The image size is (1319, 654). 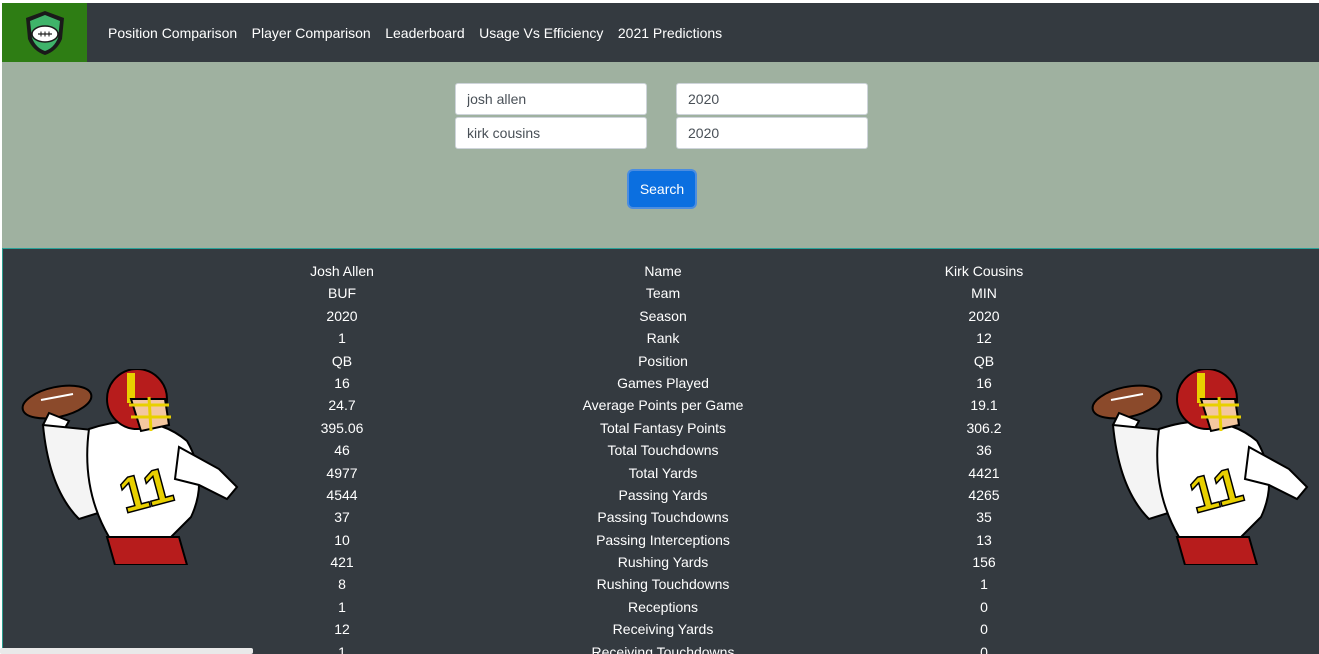 What do you see at coordinates (172, 33) in the screenshot?
I see `nav-link-position-comparison: Position Comparison` at bounding box center [172, 33].